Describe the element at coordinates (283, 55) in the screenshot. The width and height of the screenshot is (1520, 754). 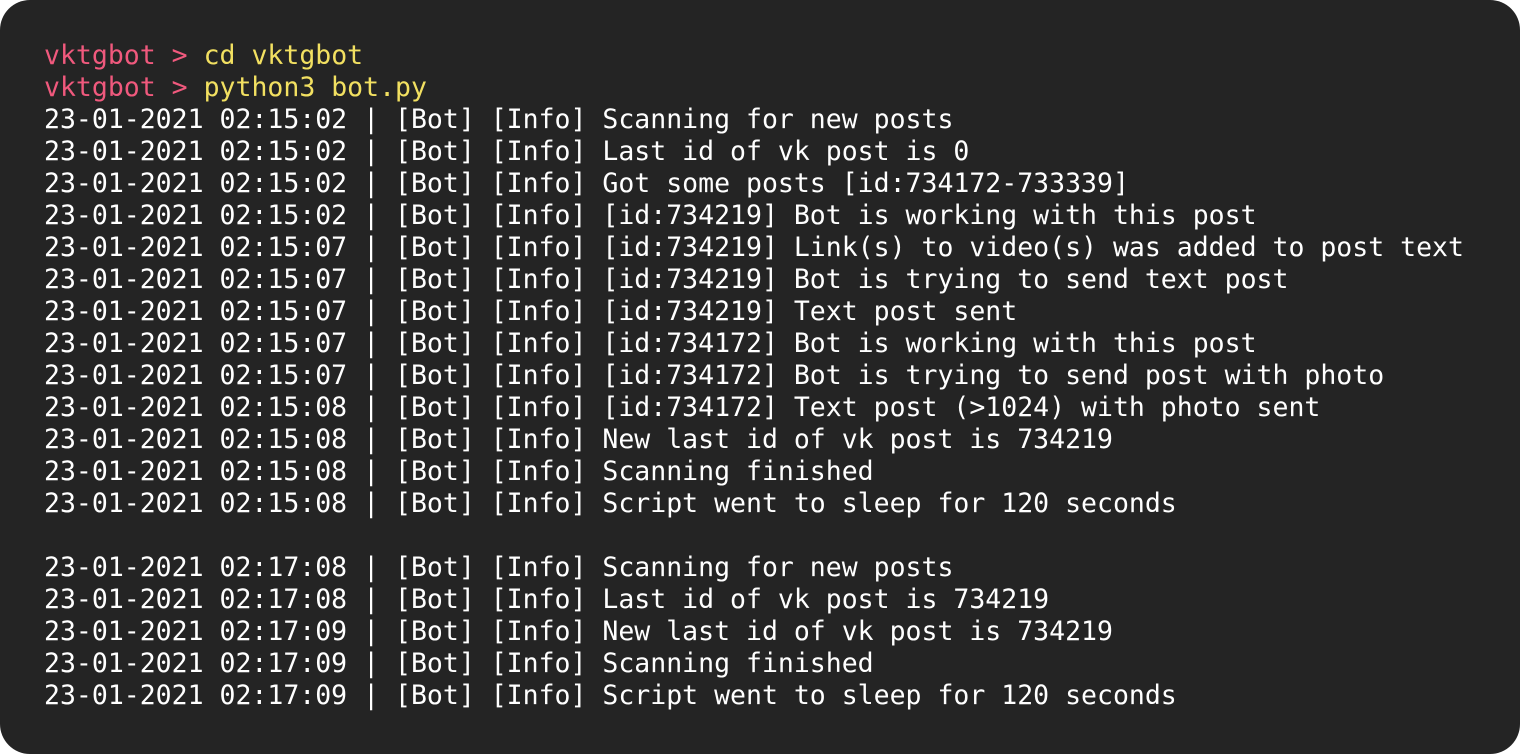
I see `command-text: cd vktgbot` at that location.